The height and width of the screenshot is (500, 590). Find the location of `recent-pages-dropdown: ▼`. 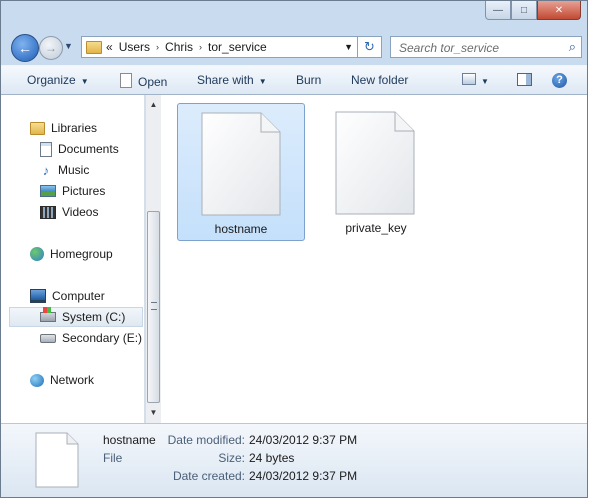

recent-pages-dropdown: ▼ is located at coordinates (68, 46).